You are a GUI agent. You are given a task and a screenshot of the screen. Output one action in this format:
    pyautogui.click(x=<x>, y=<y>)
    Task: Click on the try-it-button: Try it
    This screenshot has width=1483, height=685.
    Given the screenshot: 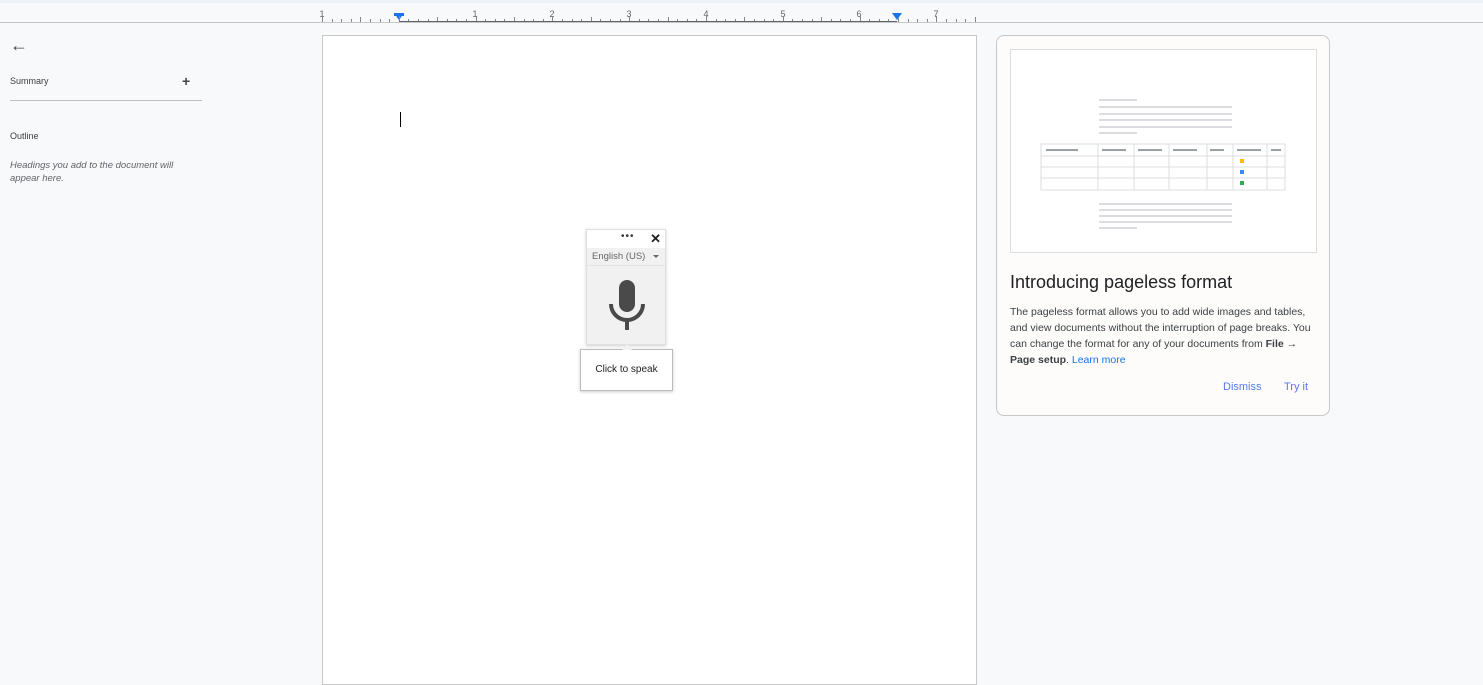 What is the action you would take?
    pyautogui.click(x=1296, y=387)
    